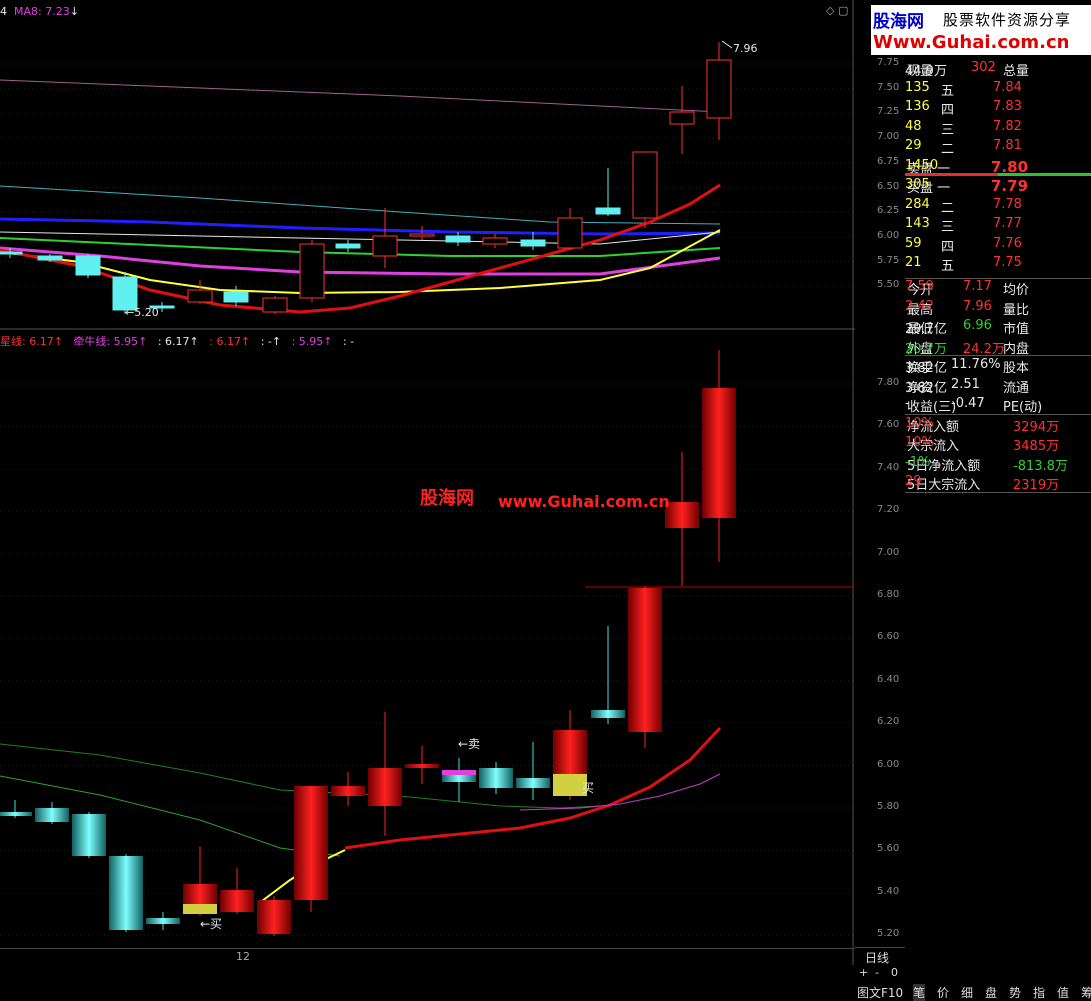  Describe the element at coordinates (877, 972) in the screenshot. I see `zoom-out-button: -` at that location.